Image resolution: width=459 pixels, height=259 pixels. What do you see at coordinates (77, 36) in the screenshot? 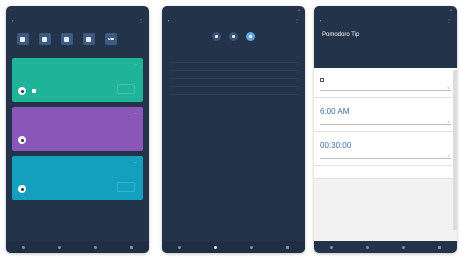
I see `quick-tools-row` at bounding box center [77, 36].